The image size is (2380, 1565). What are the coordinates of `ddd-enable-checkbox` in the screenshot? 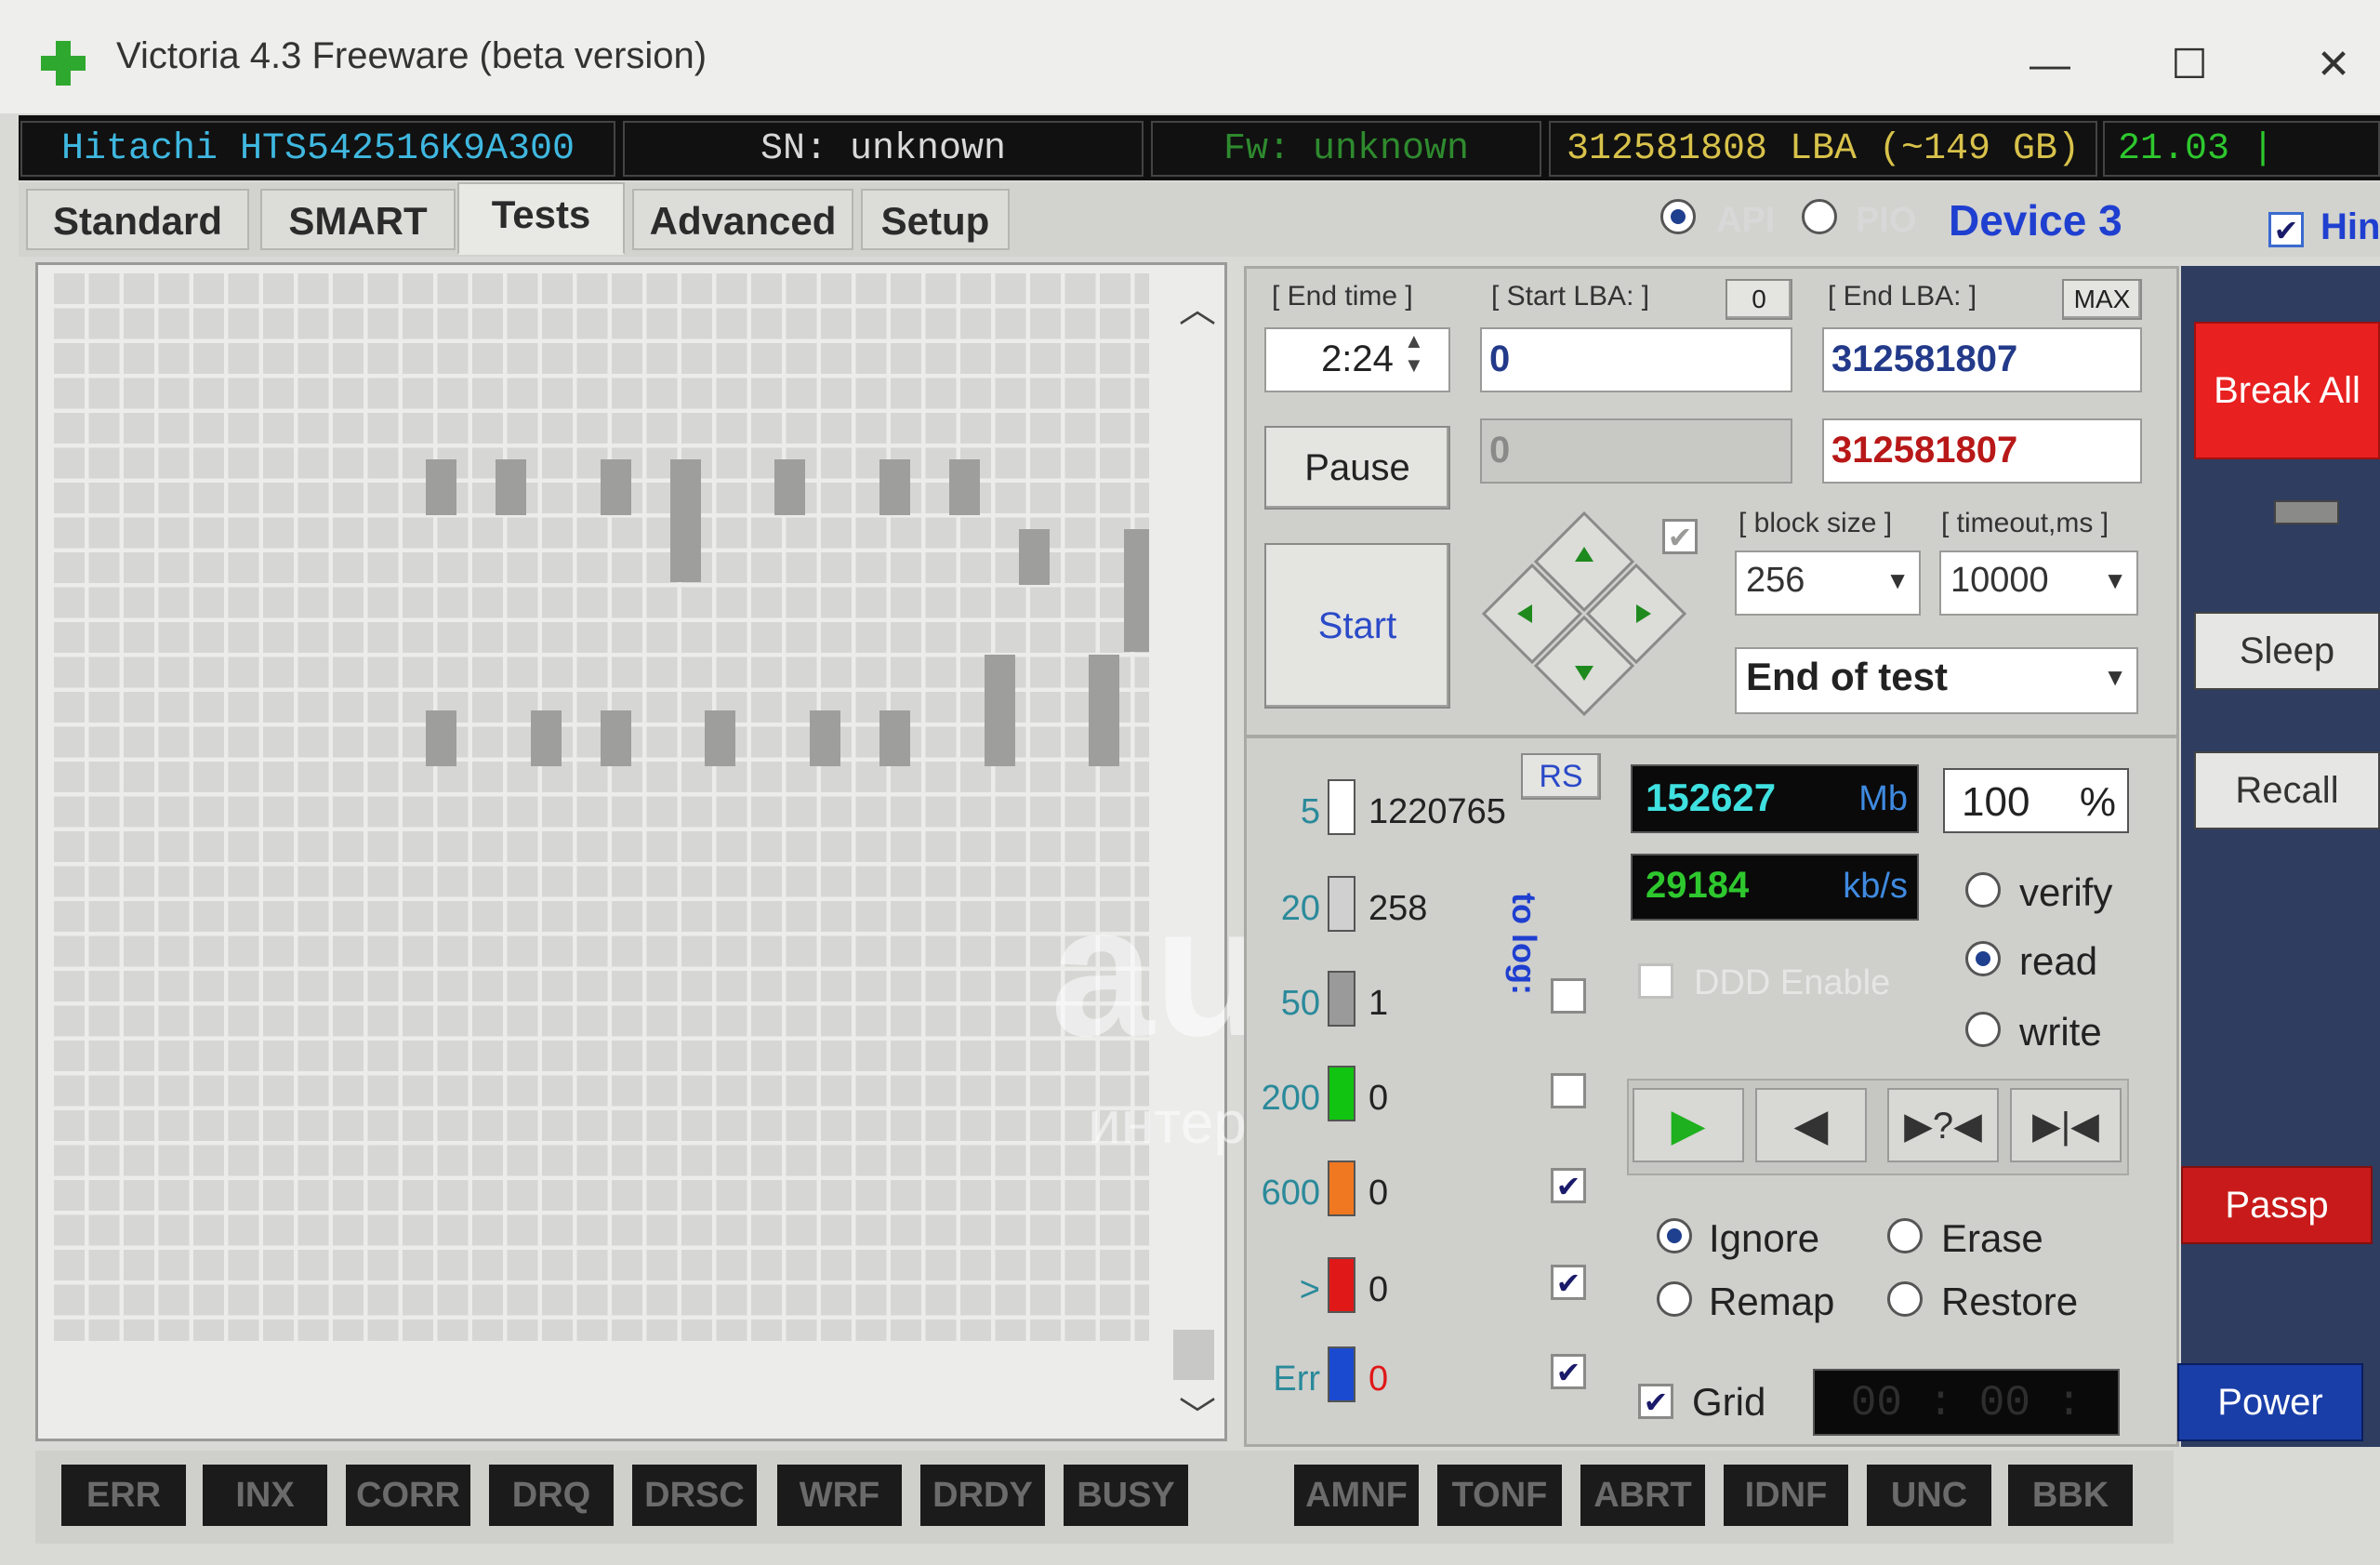 It's located at (1655, 981).